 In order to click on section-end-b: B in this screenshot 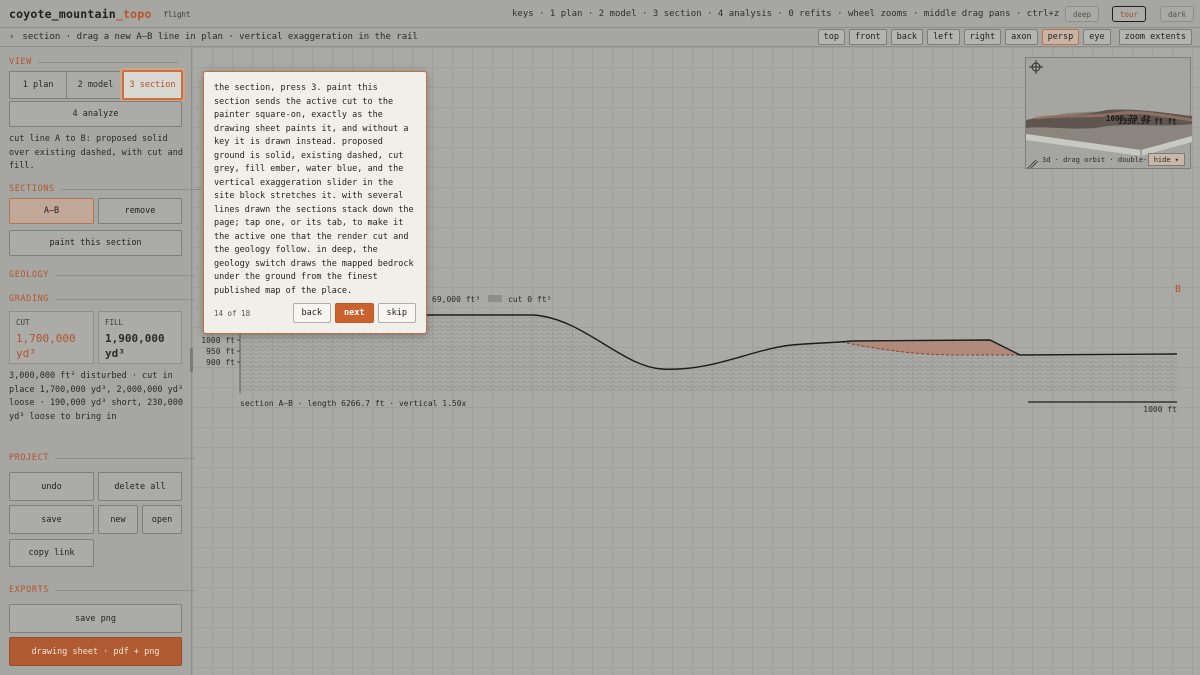, I will do `click(1178, 289)`.